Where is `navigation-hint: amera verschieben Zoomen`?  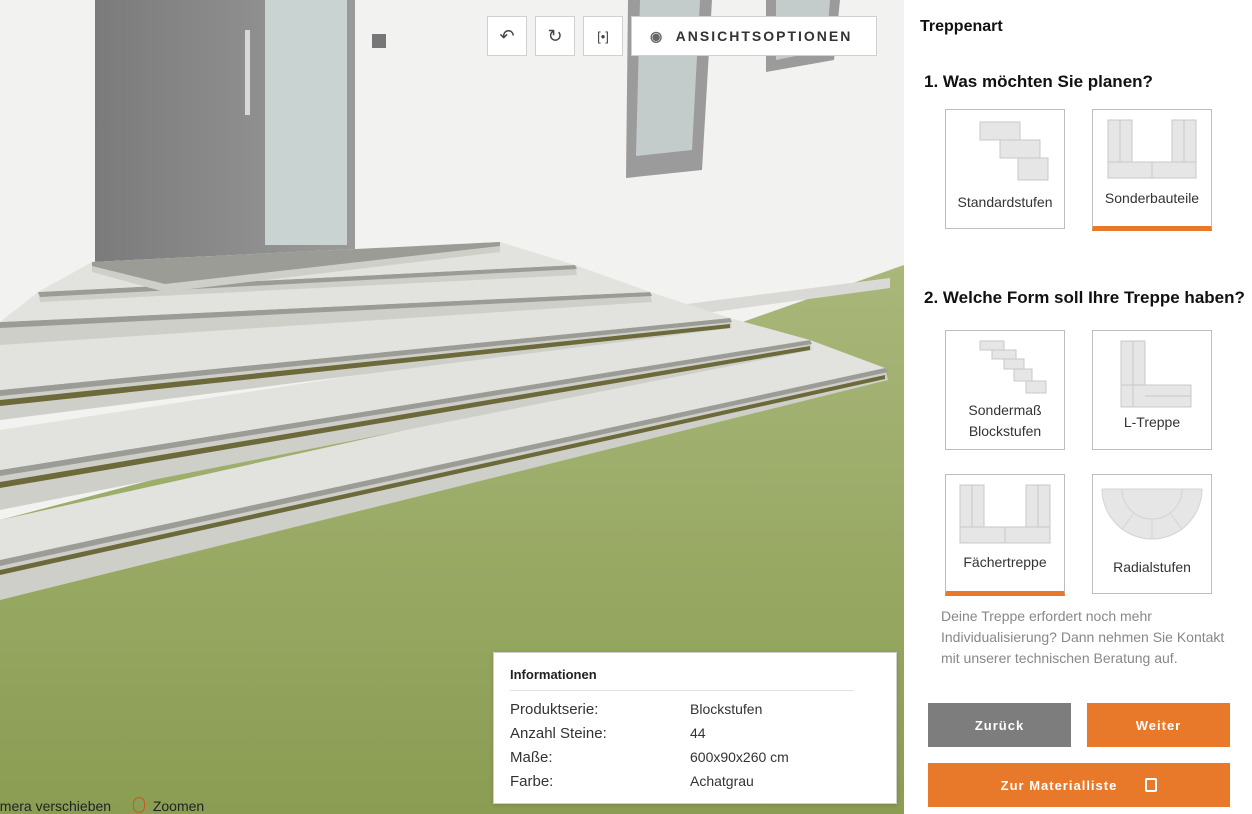 navigation-hint: amera verschieben Zoomen is located at coordinates (102, 805).